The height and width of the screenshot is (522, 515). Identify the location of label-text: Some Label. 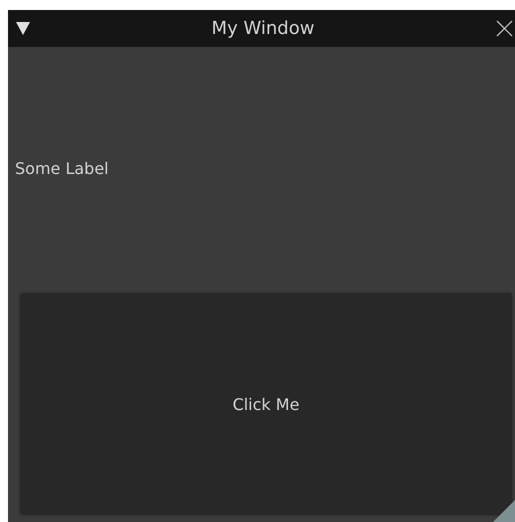
(62, 168).